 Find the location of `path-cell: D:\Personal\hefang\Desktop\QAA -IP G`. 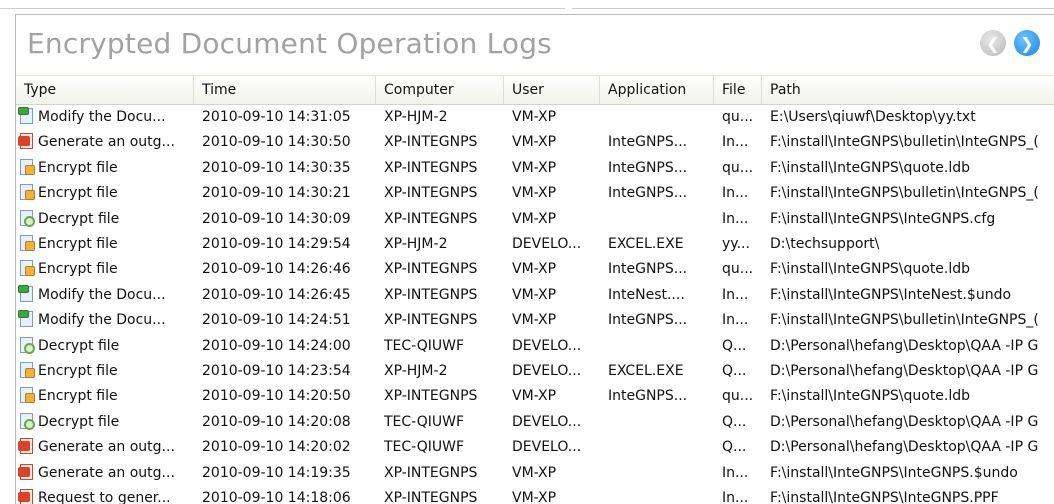

path-cell: D:\Personal\hefang\Desktop\QAA -IP G is located at coordinates (904, 371).